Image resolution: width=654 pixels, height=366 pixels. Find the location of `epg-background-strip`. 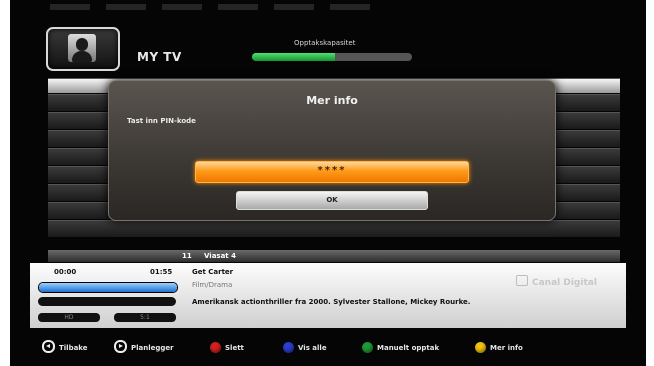

epg-background-strip is located at coordinates (215, 7).